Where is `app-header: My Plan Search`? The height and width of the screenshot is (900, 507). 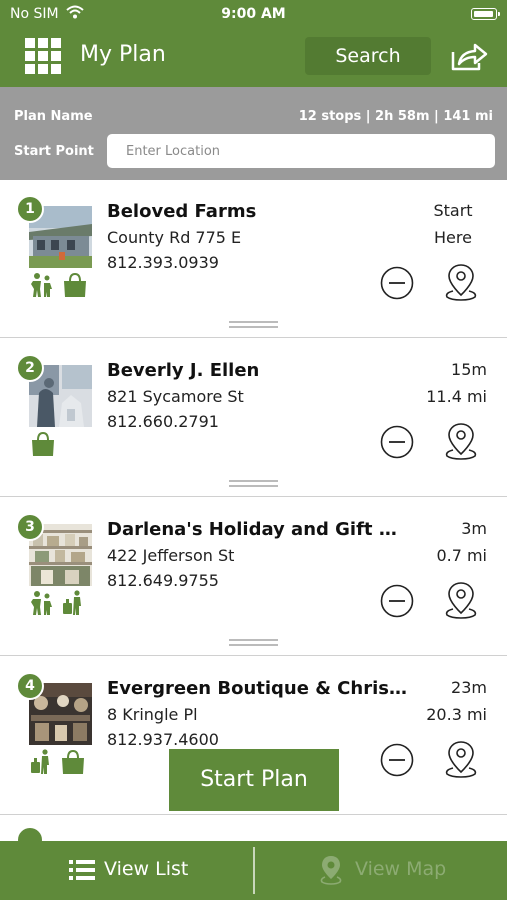
app-header: My Plan Search is located at coordinates (253, 57).